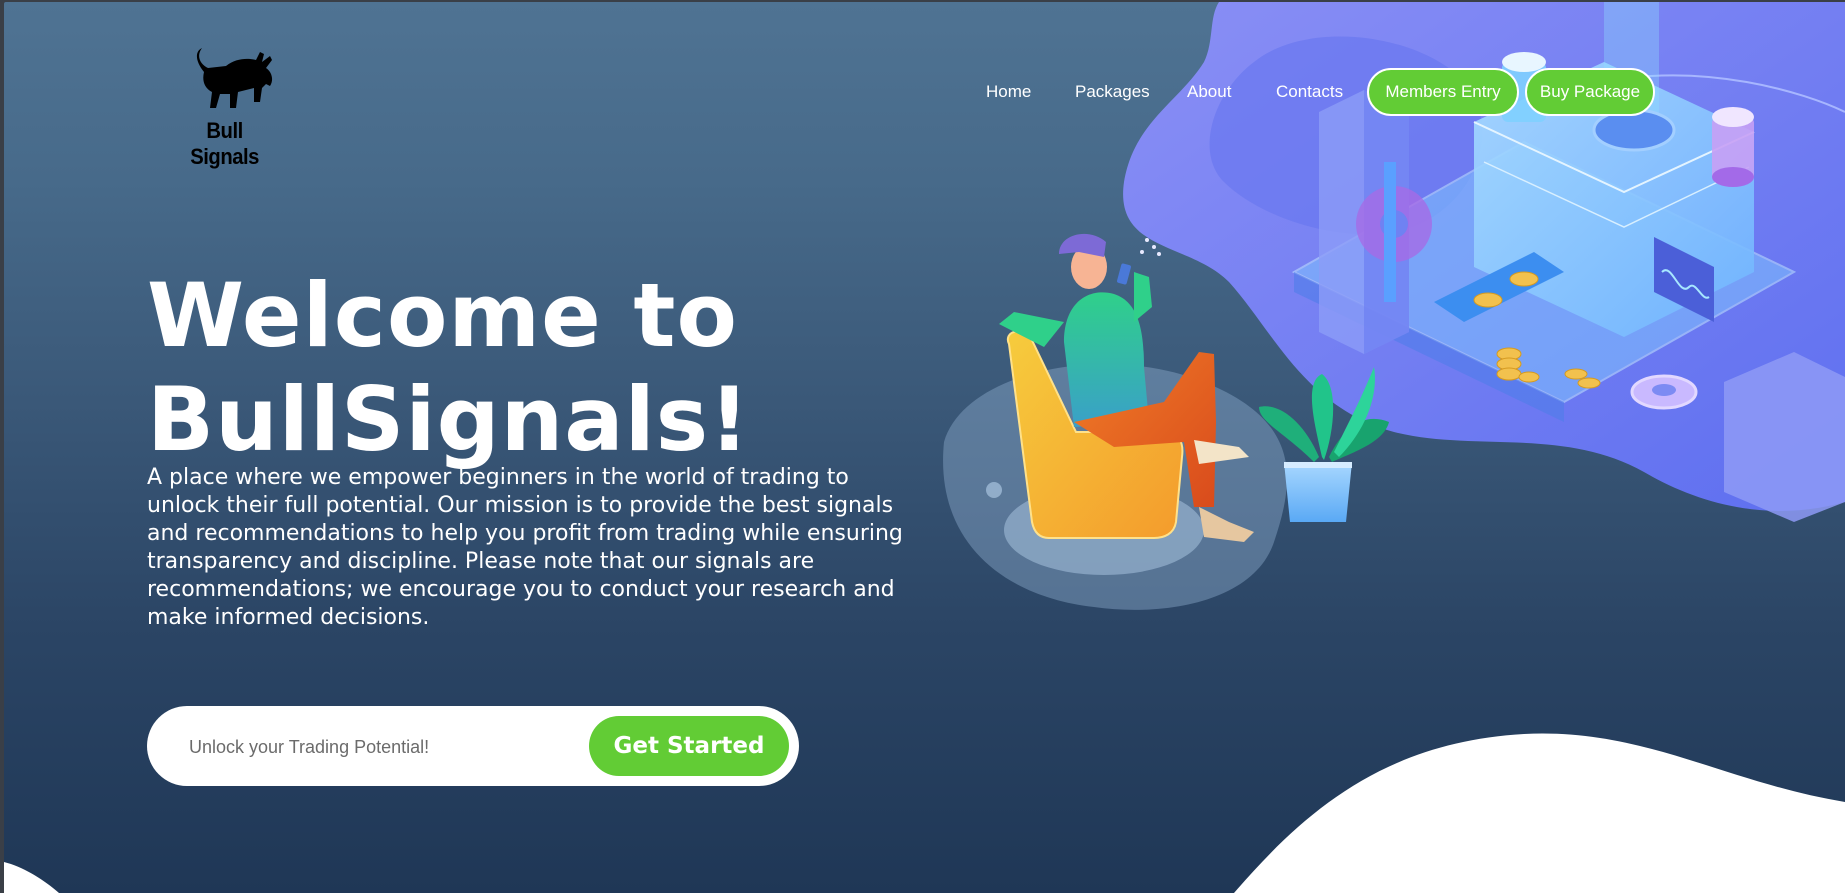  I want to click on wave-shape, so click(1539, 813).